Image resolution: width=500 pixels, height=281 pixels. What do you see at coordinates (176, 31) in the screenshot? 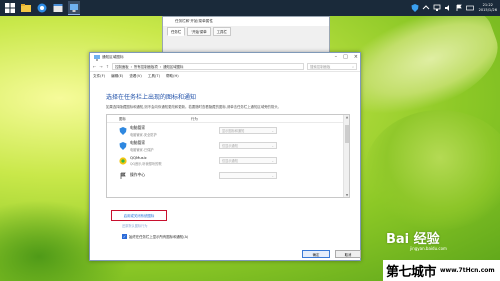
I see `tab-taskbar: 任务栏` at bounding box center [176, 31].